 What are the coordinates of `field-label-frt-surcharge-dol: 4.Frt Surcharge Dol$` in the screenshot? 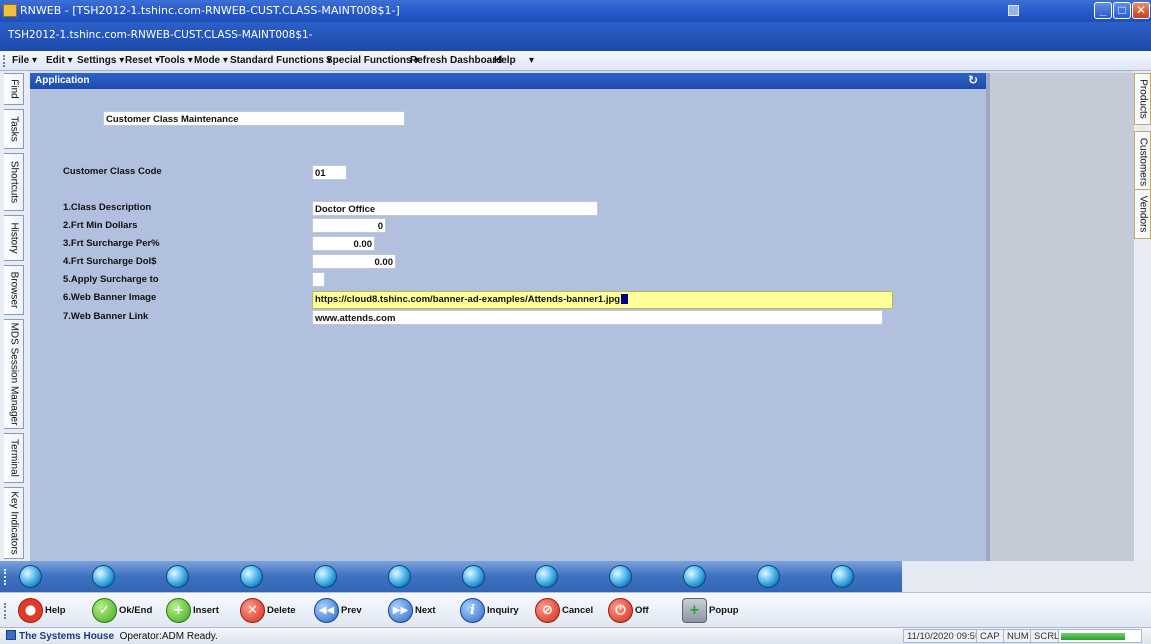 It's located at (110, 261).